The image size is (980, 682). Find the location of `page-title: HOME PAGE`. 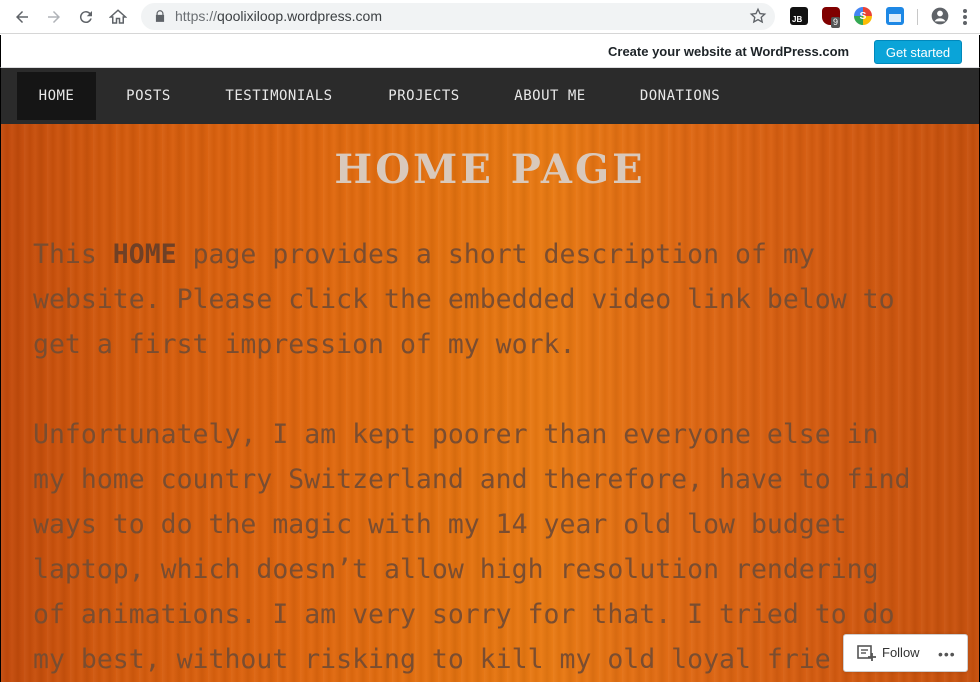

page-title: HOME PAGE is located at coordinates (490, 169).